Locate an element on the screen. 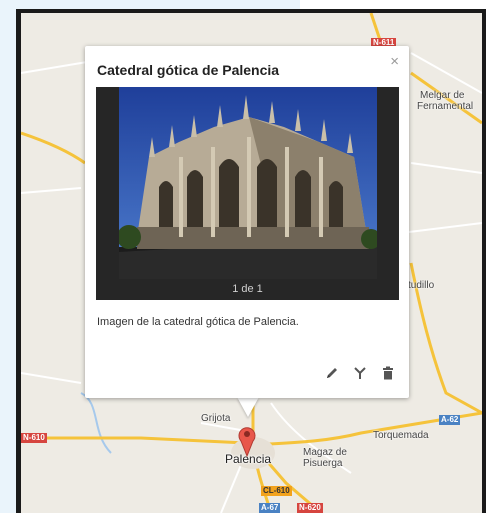 The image size is (487, 513). place-label-fernamental: Fernamental is located at coordinates (445, 106).